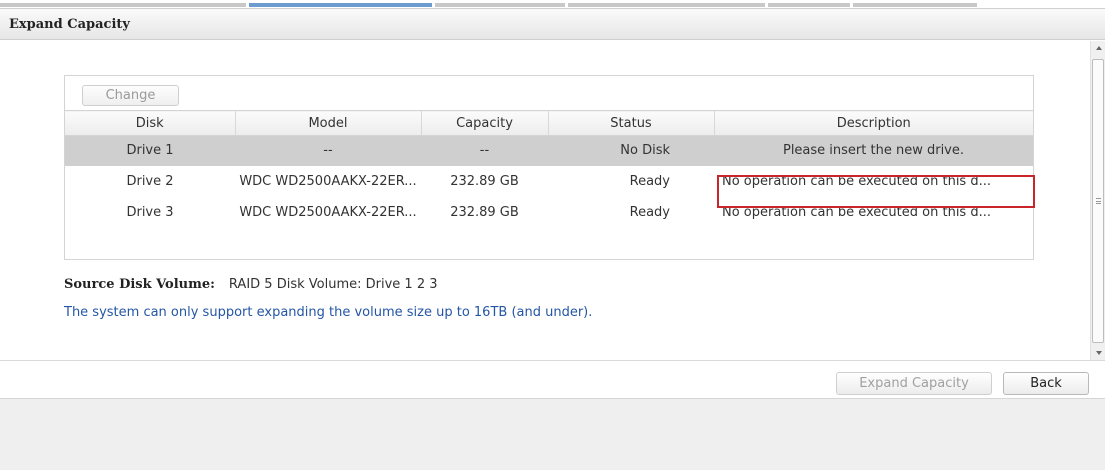 The image size is (1105, 470). I want to click on dialog-footer: Expand Capacity Back, so click(552, 379).